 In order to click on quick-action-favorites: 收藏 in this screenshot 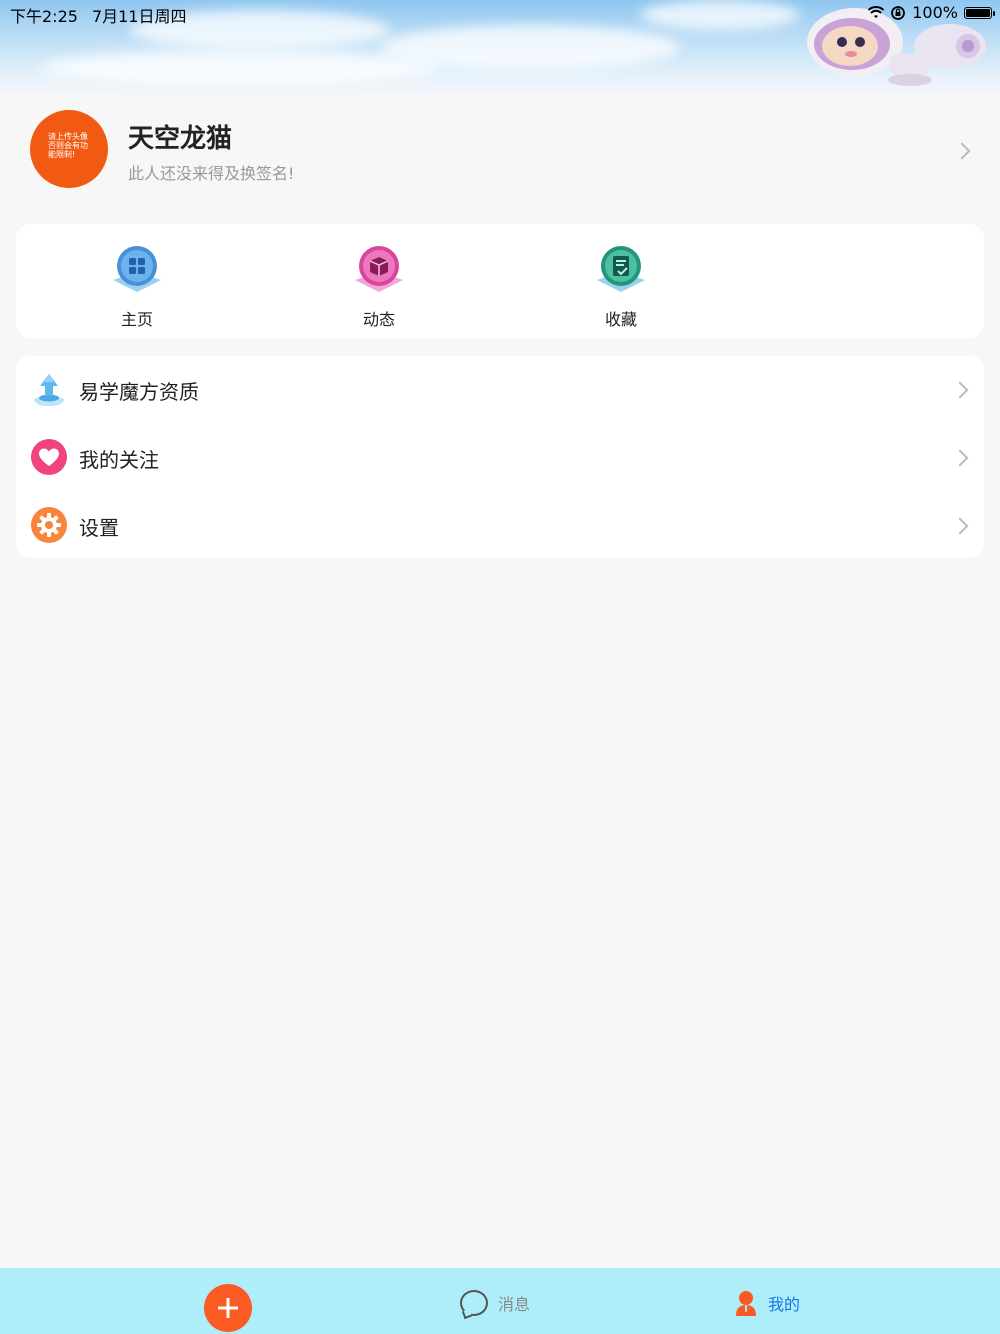, I will do `click(621, 286)`.